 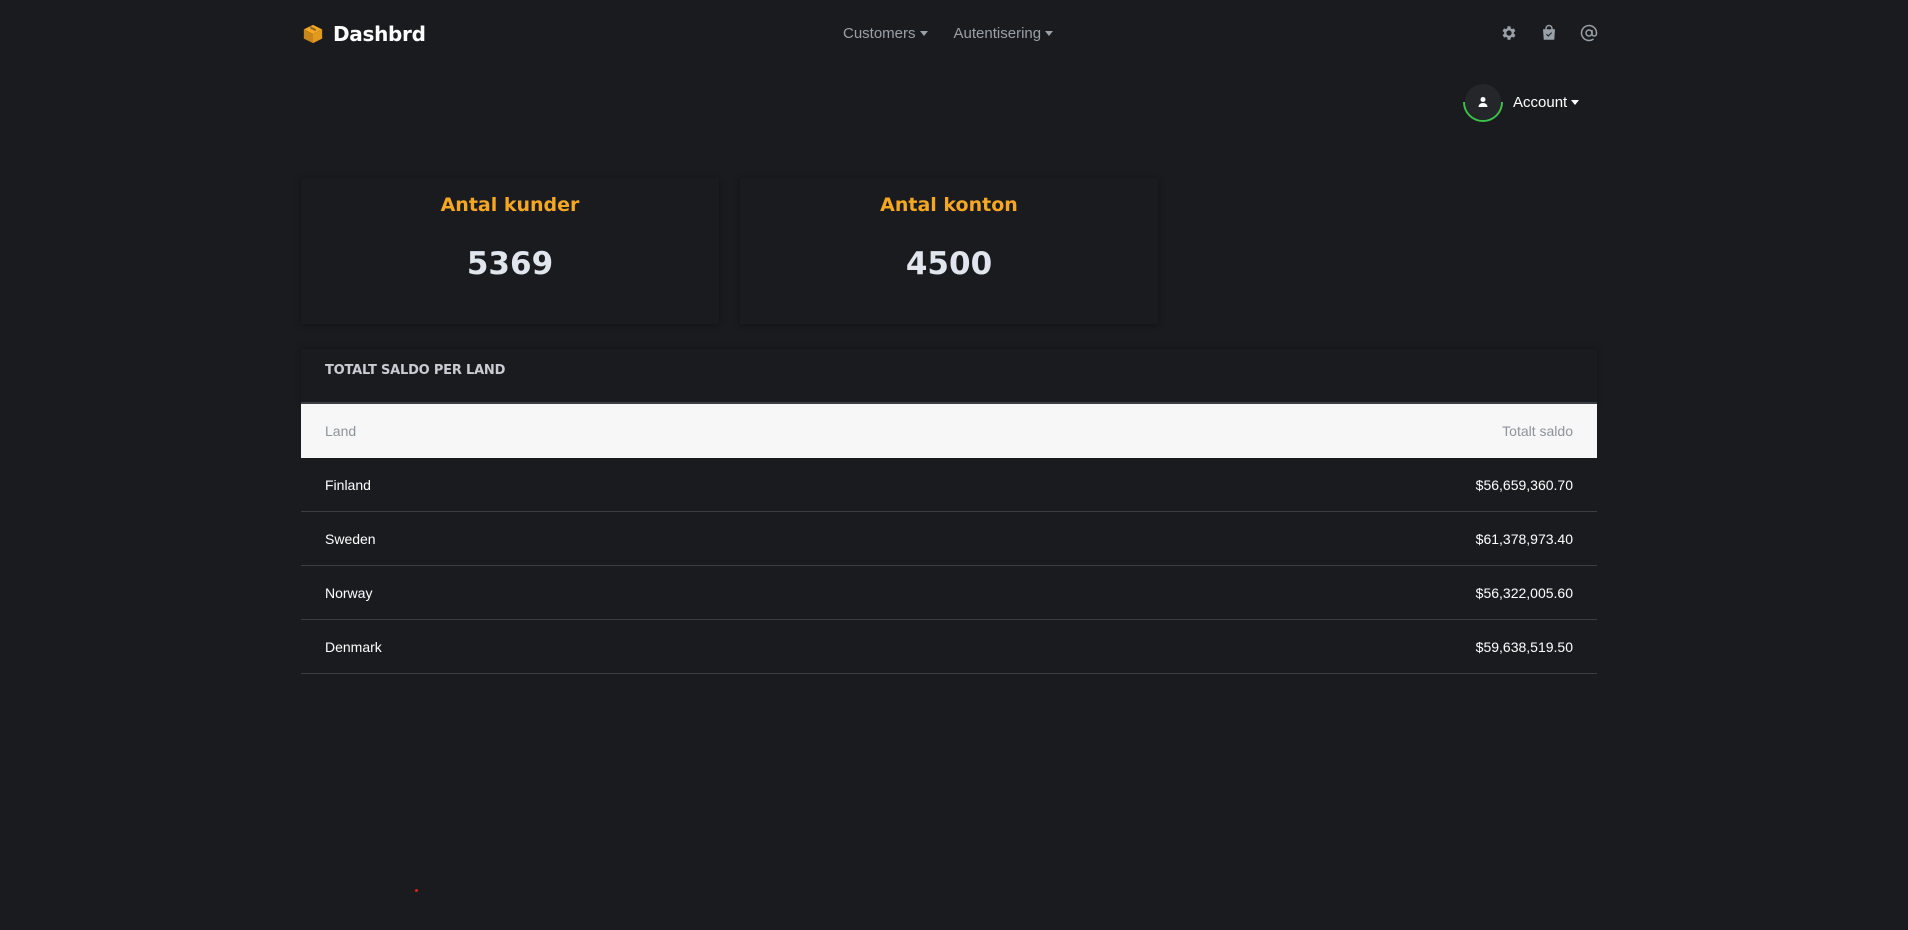 I want to click on table-header-row: Land Totalt saldo, so click(x=949, y=431).